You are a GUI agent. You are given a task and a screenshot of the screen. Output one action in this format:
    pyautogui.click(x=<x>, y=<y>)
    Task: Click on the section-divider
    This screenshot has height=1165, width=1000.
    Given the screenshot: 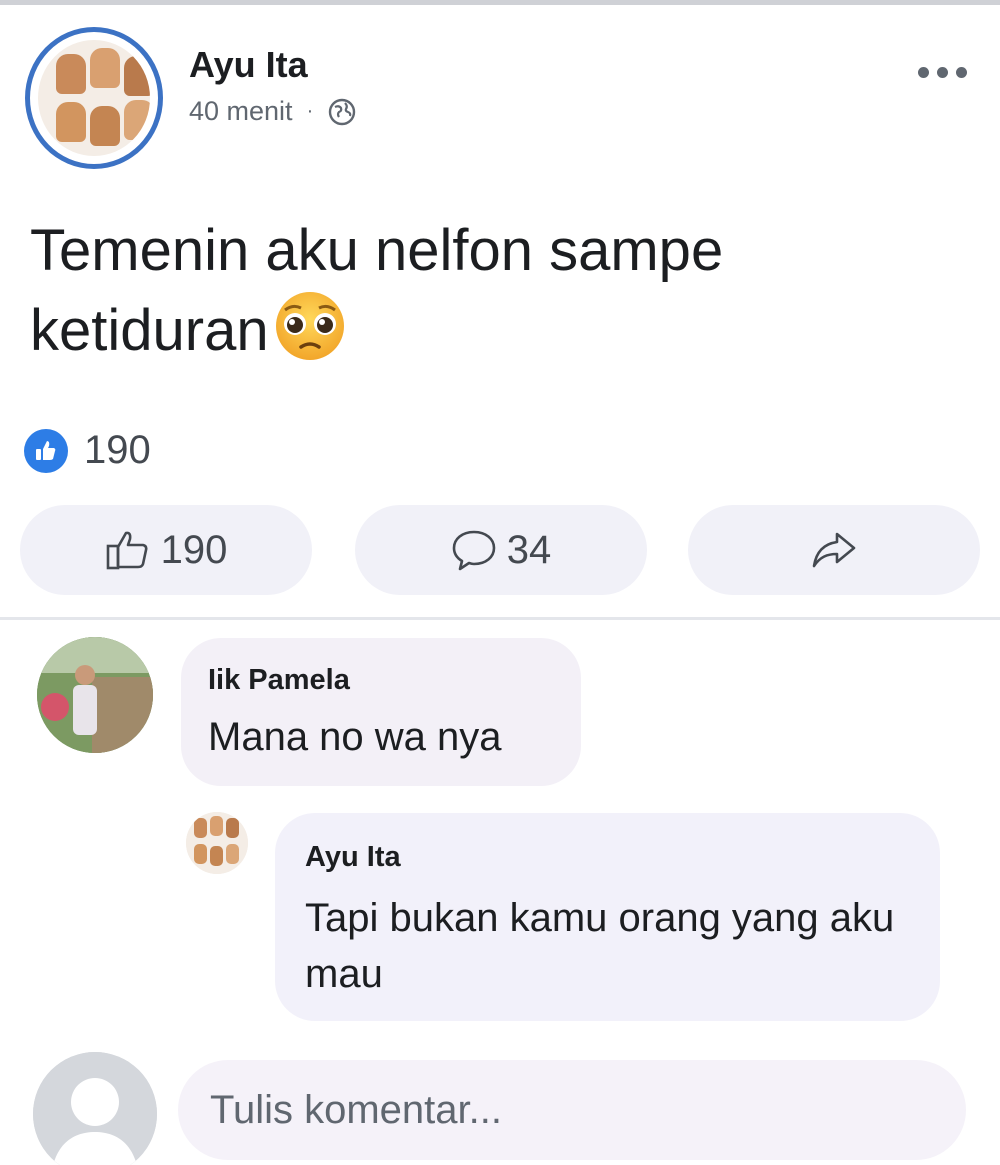 What is the action you would take?
    pyautogui.click(x=500, y=618)
    